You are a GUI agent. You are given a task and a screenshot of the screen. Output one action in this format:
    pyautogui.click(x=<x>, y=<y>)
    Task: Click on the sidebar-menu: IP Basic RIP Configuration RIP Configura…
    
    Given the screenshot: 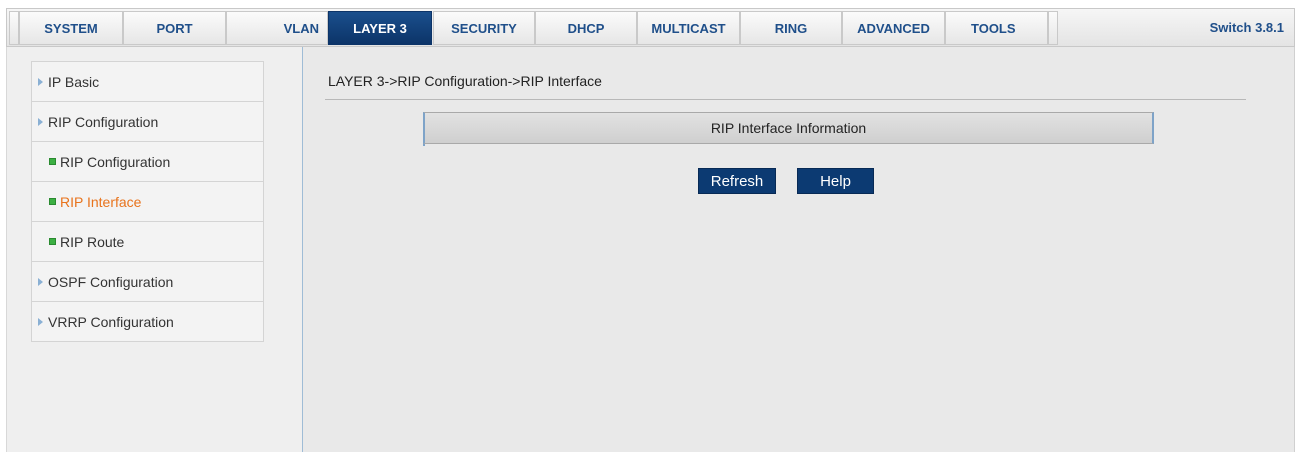 What is the action you would take?
    pyautogui.click(x=147, y=201)
    